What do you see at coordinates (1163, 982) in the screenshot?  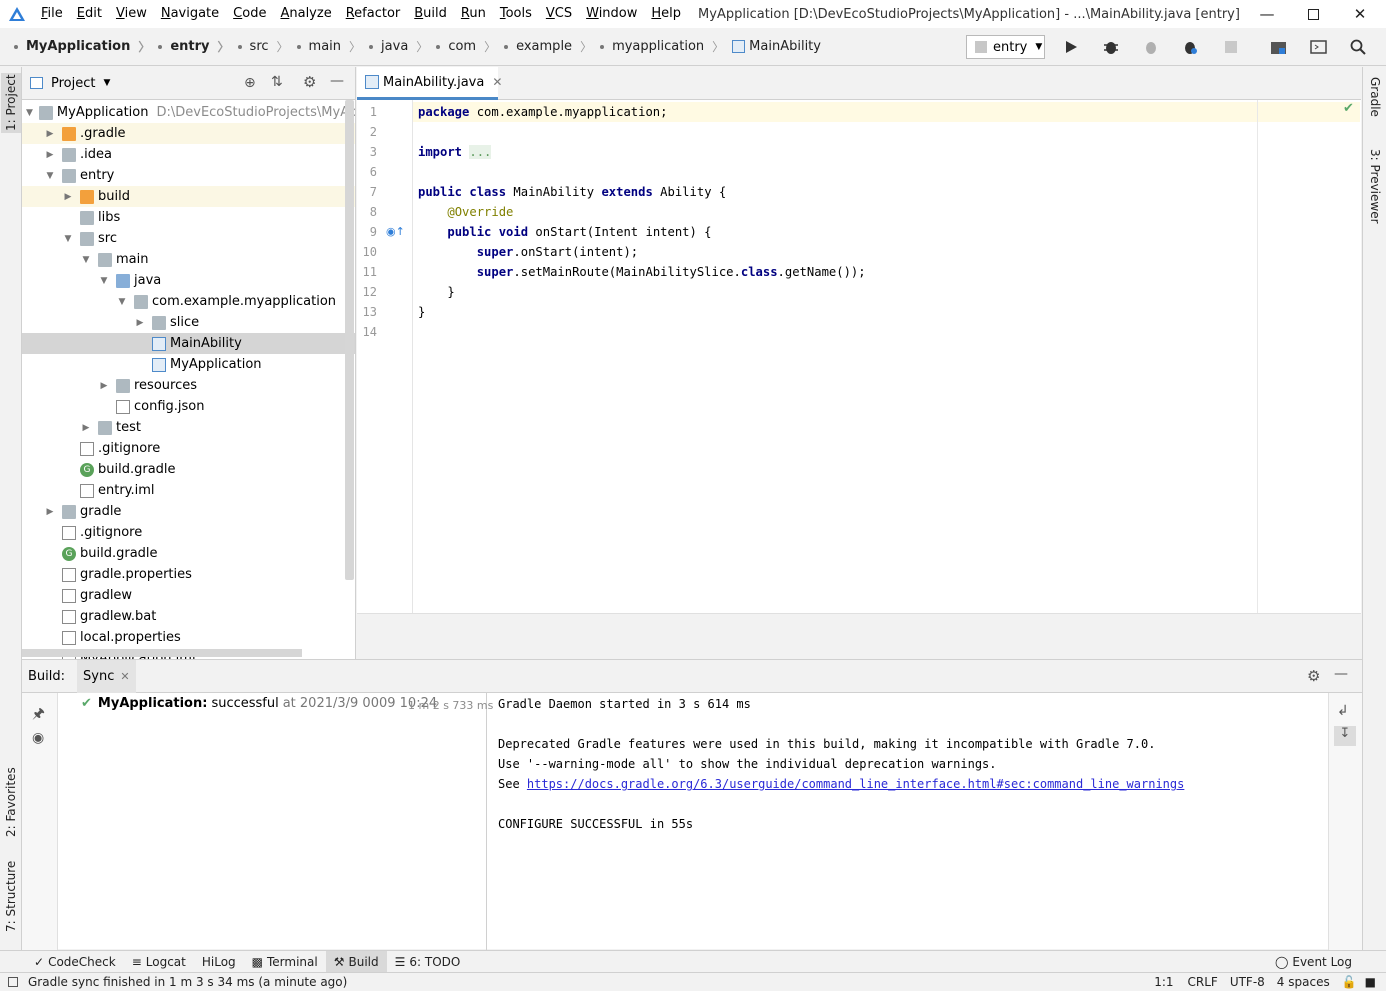 I see `caret-position: 1:1` at bounding box center [1163, 982].